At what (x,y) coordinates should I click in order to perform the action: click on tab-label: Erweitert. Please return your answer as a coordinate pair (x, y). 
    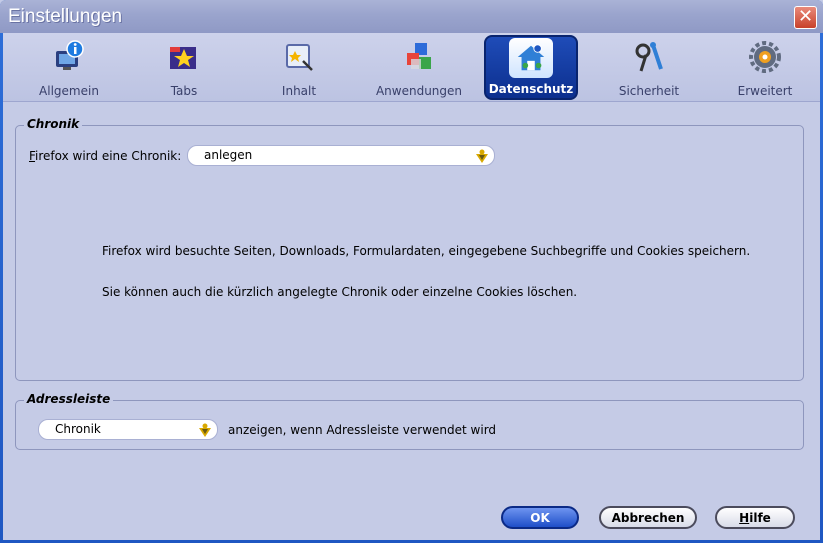
    Looking at the image, I should click on (765, 91).